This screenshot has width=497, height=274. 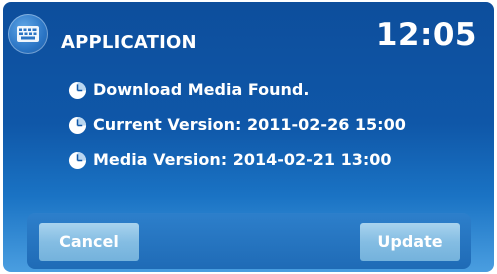 I want to click on download-status-text: Download Media Found., so click(x=201, y=89).